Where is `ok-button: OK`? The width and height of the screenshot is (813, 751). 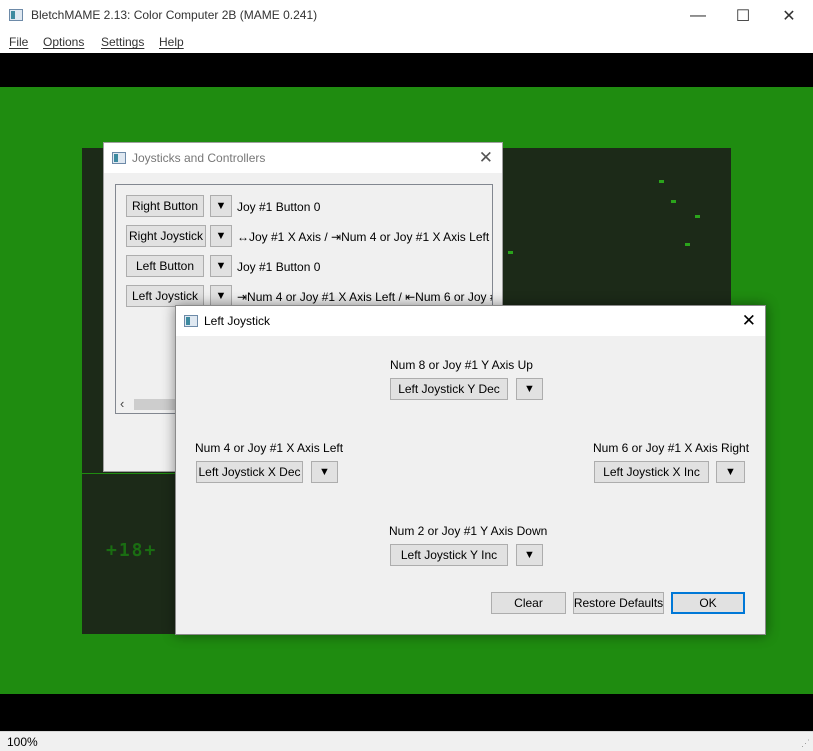
ok-button: OK is located at coordinates (708, 603).